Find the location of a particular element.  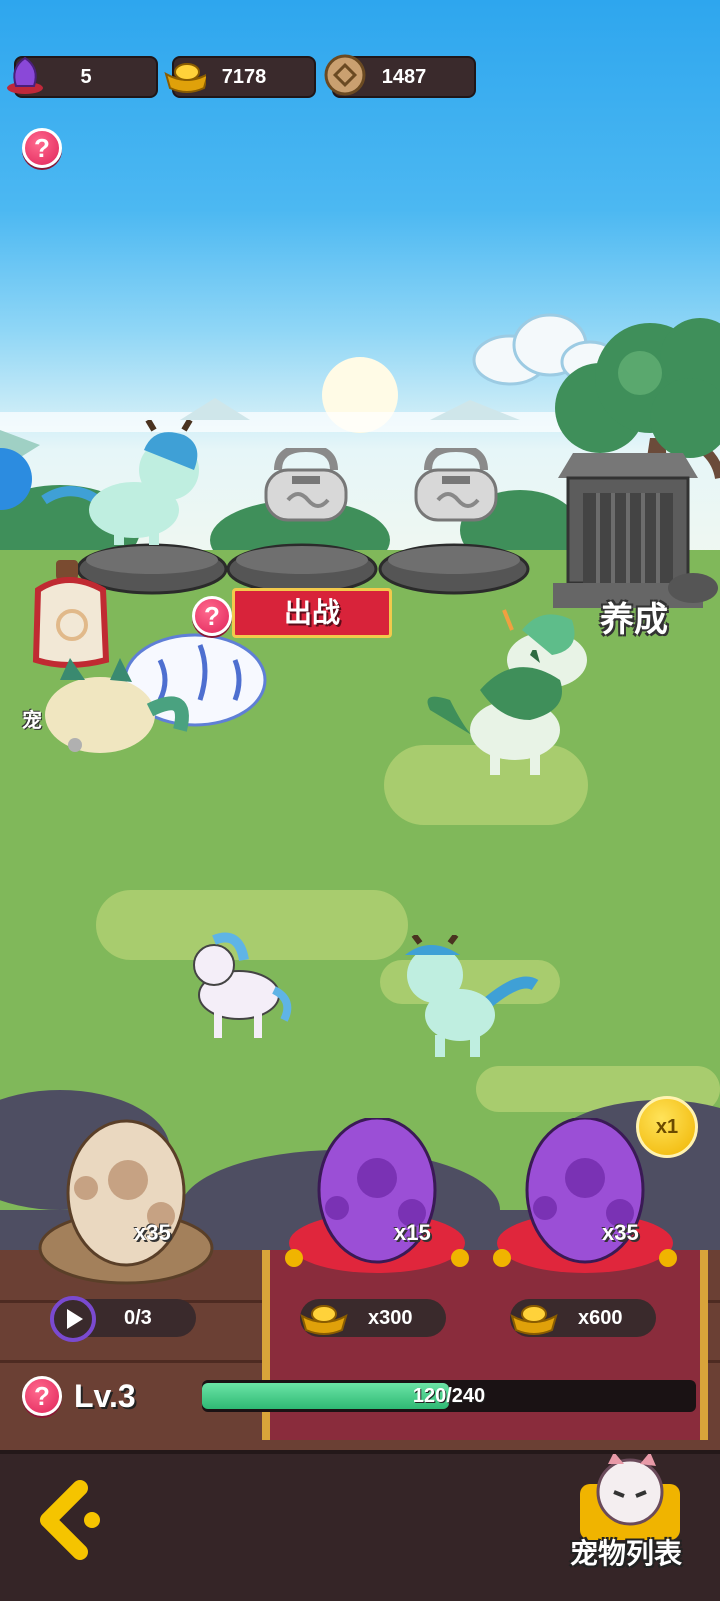

coins-value: 1487 is located at coordinates (404, 77).